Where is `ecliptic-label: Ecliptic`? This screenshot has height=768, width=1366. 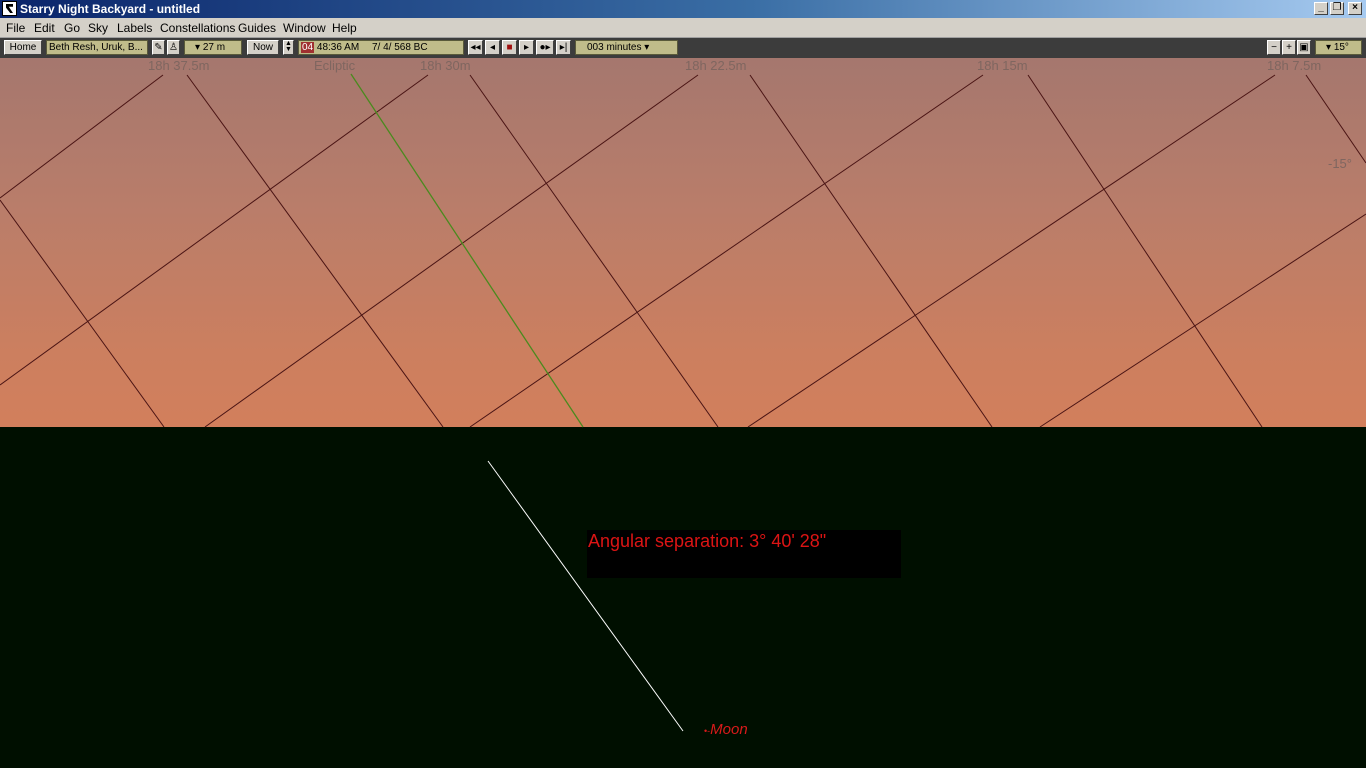
ecliptic-label: Ecliptic is located at coordinates (335, 65).